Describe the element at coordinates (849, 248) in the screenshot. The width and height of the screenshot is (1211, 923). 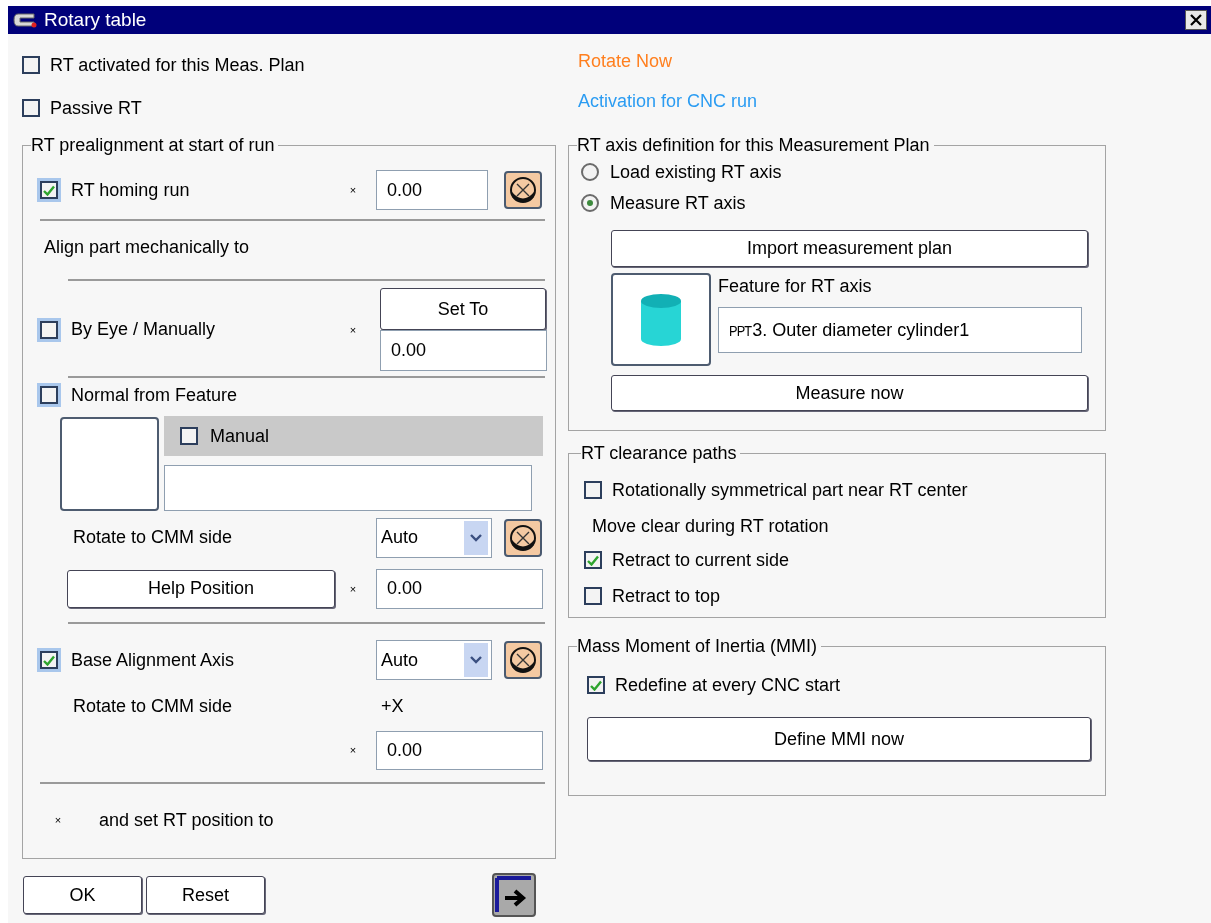
I see `import-button: Import measurement plan` at that location.